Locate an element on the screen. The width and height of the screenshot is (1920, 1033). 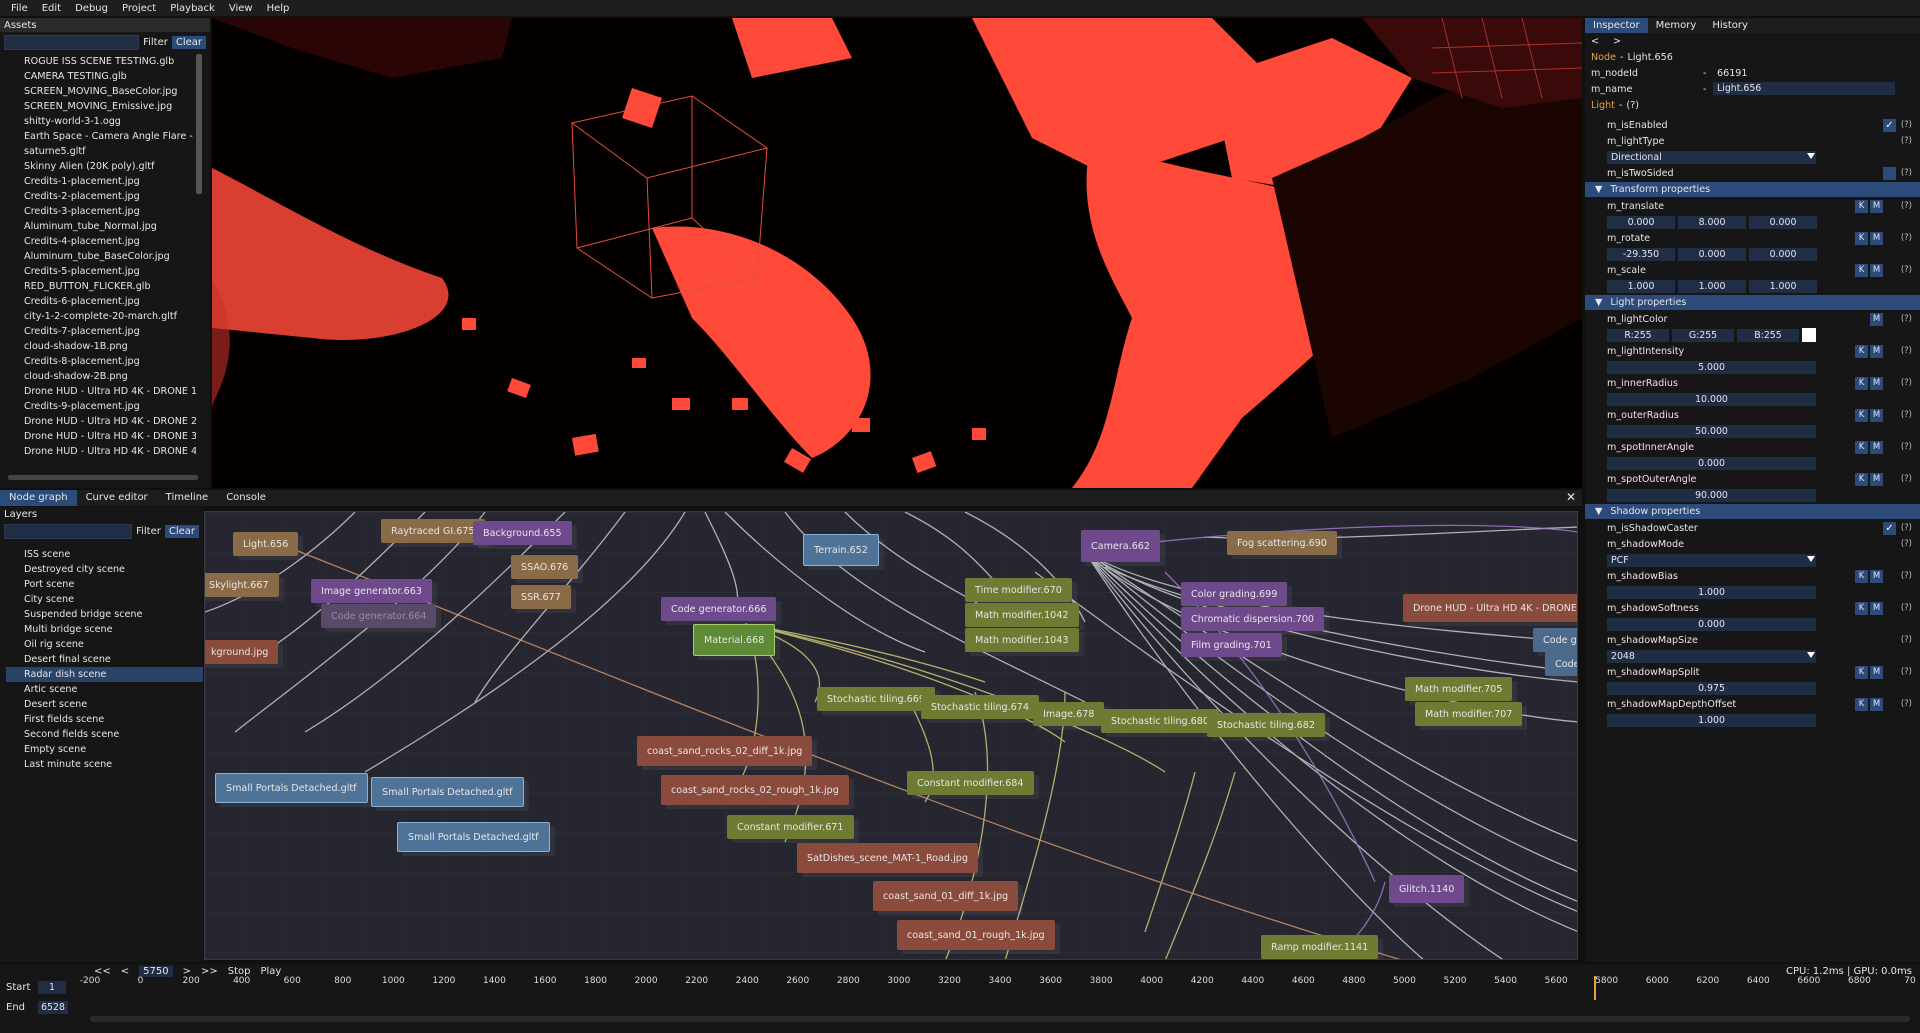
node-constant-modifier-684: Constant modifier.684 is located at coordinates (970, 783).